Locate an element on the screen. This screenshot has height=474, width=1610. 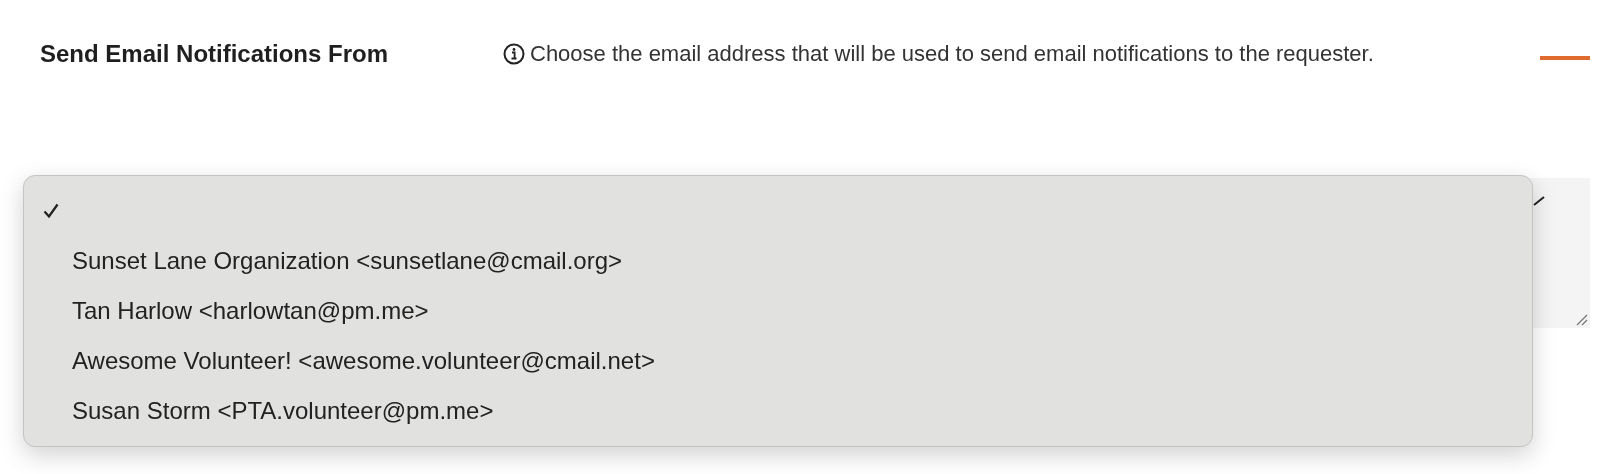
menu-option: Susan Storm <PTA.volunteer@pm.me> is located at coordinates (778, 411).